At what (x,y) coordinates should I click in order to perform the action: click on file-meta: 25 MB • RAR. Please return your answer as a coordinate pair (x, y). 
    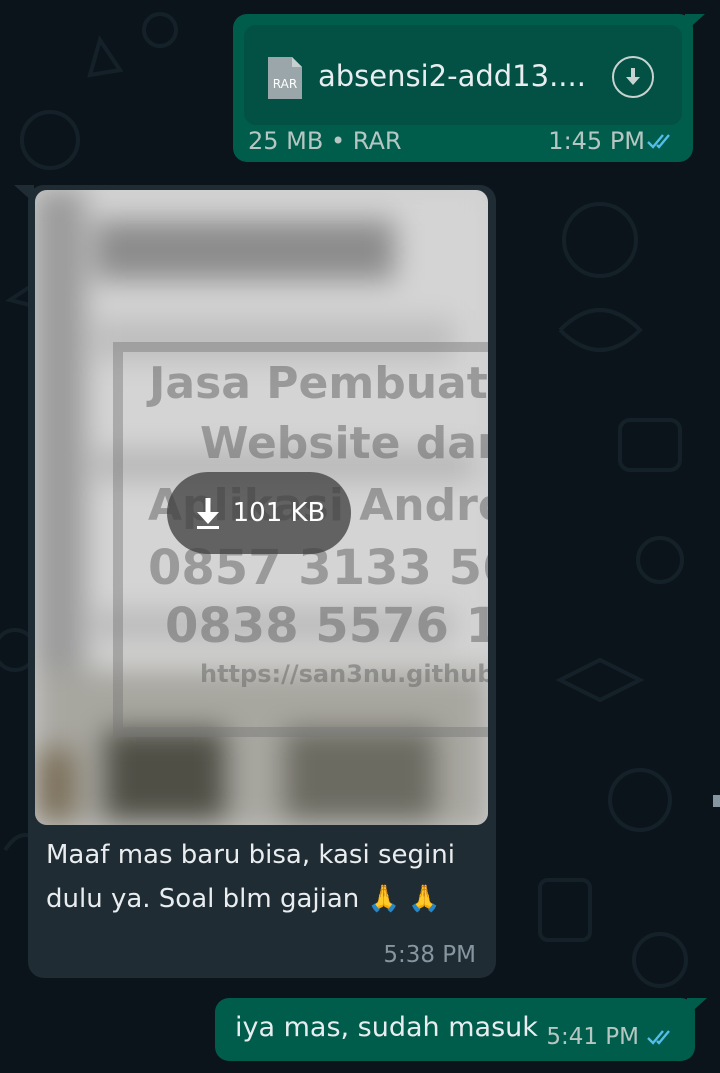
    Looking at the image, I should click on (325, 141).